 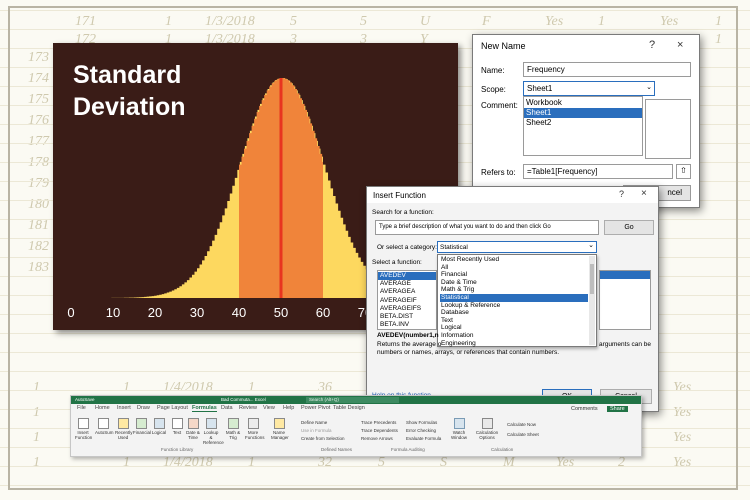 I want to click on x-tick-label: 40, so click(x=239, y=312).